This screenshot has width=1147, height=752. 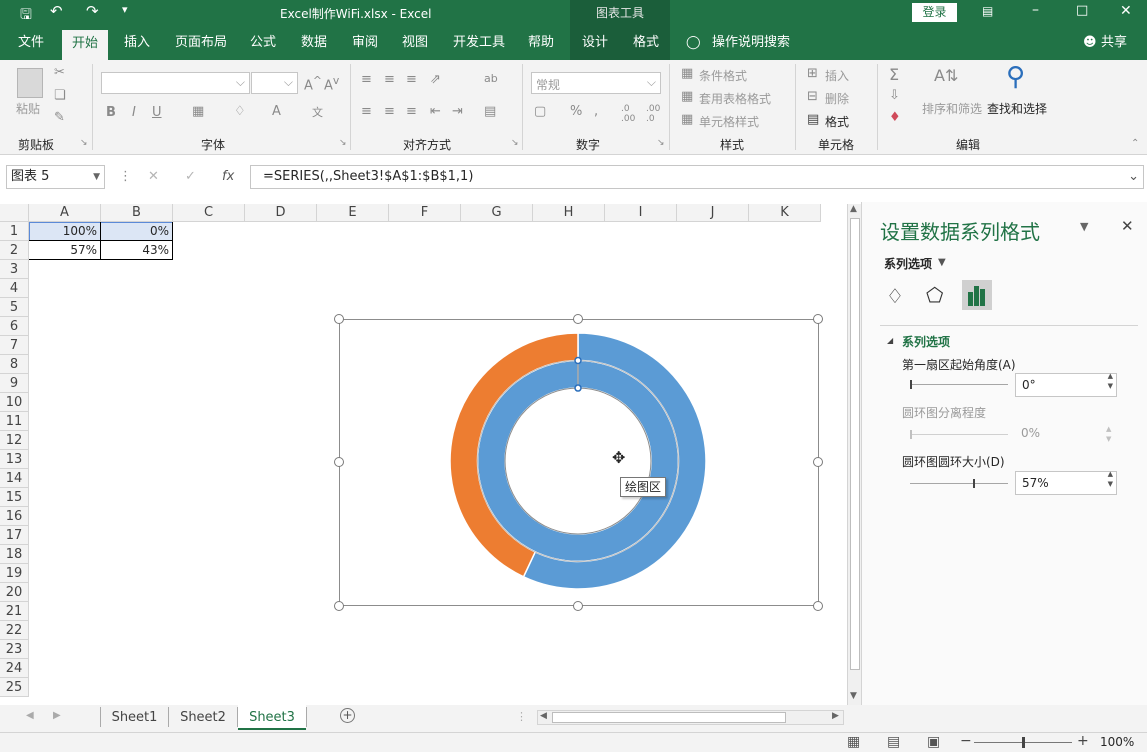 What do you see at coordinates (415, 43) in the screenshot?
I see `tab-view: 视图` at bounding box center [415, 43].